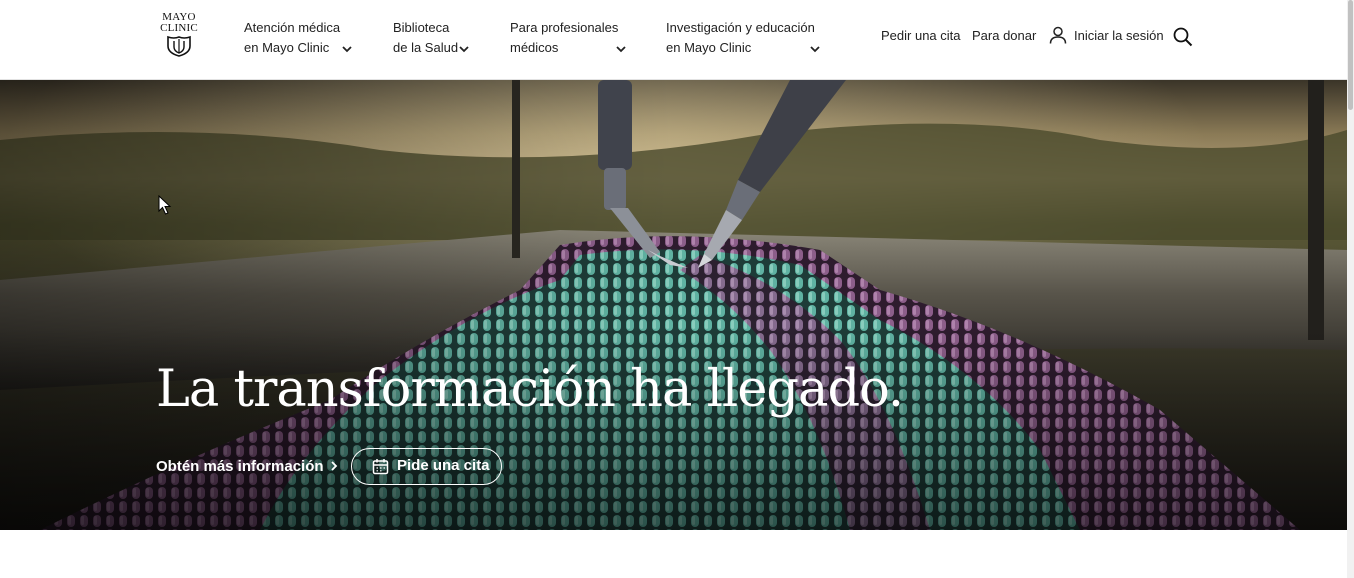  Describe the element at coordinates (292, 27) in the screenshot. I see `nav-label-line1: Atención médica` at that location.